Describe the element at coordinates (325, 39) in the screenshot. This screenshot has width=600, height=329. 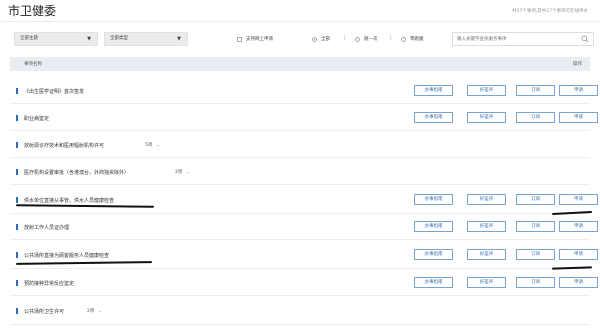
I see `radio-all-label: 全部` at that location.